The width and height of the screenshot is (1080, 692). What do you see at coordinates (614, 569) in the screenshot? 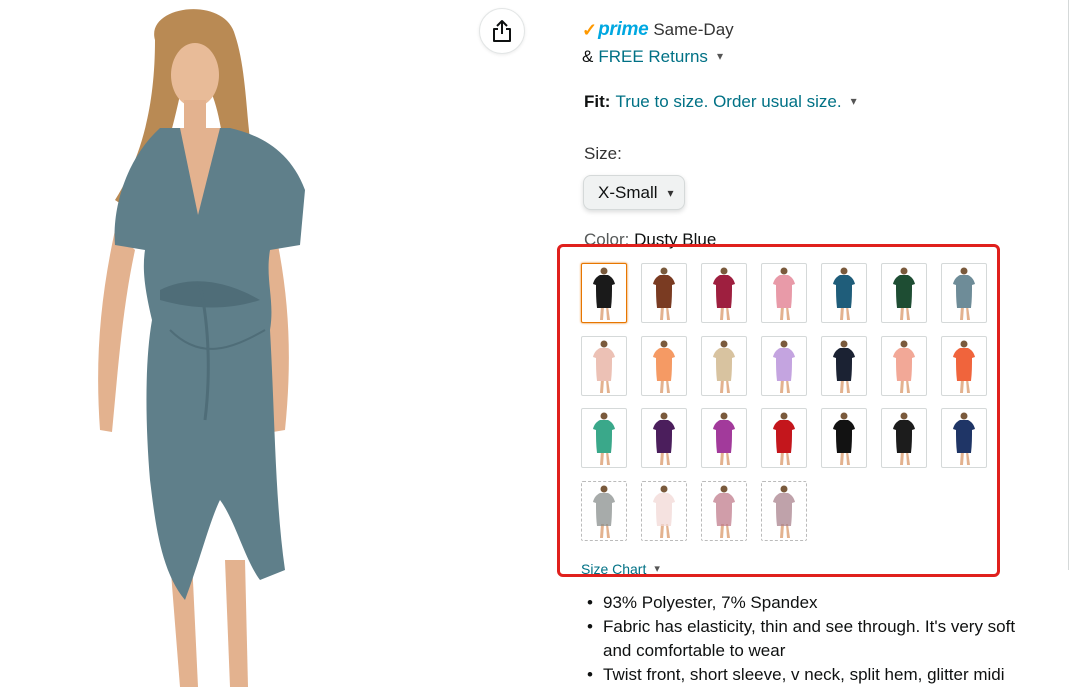
I see `size-chart-label: Size Chart` at bounding box center [614, 569].